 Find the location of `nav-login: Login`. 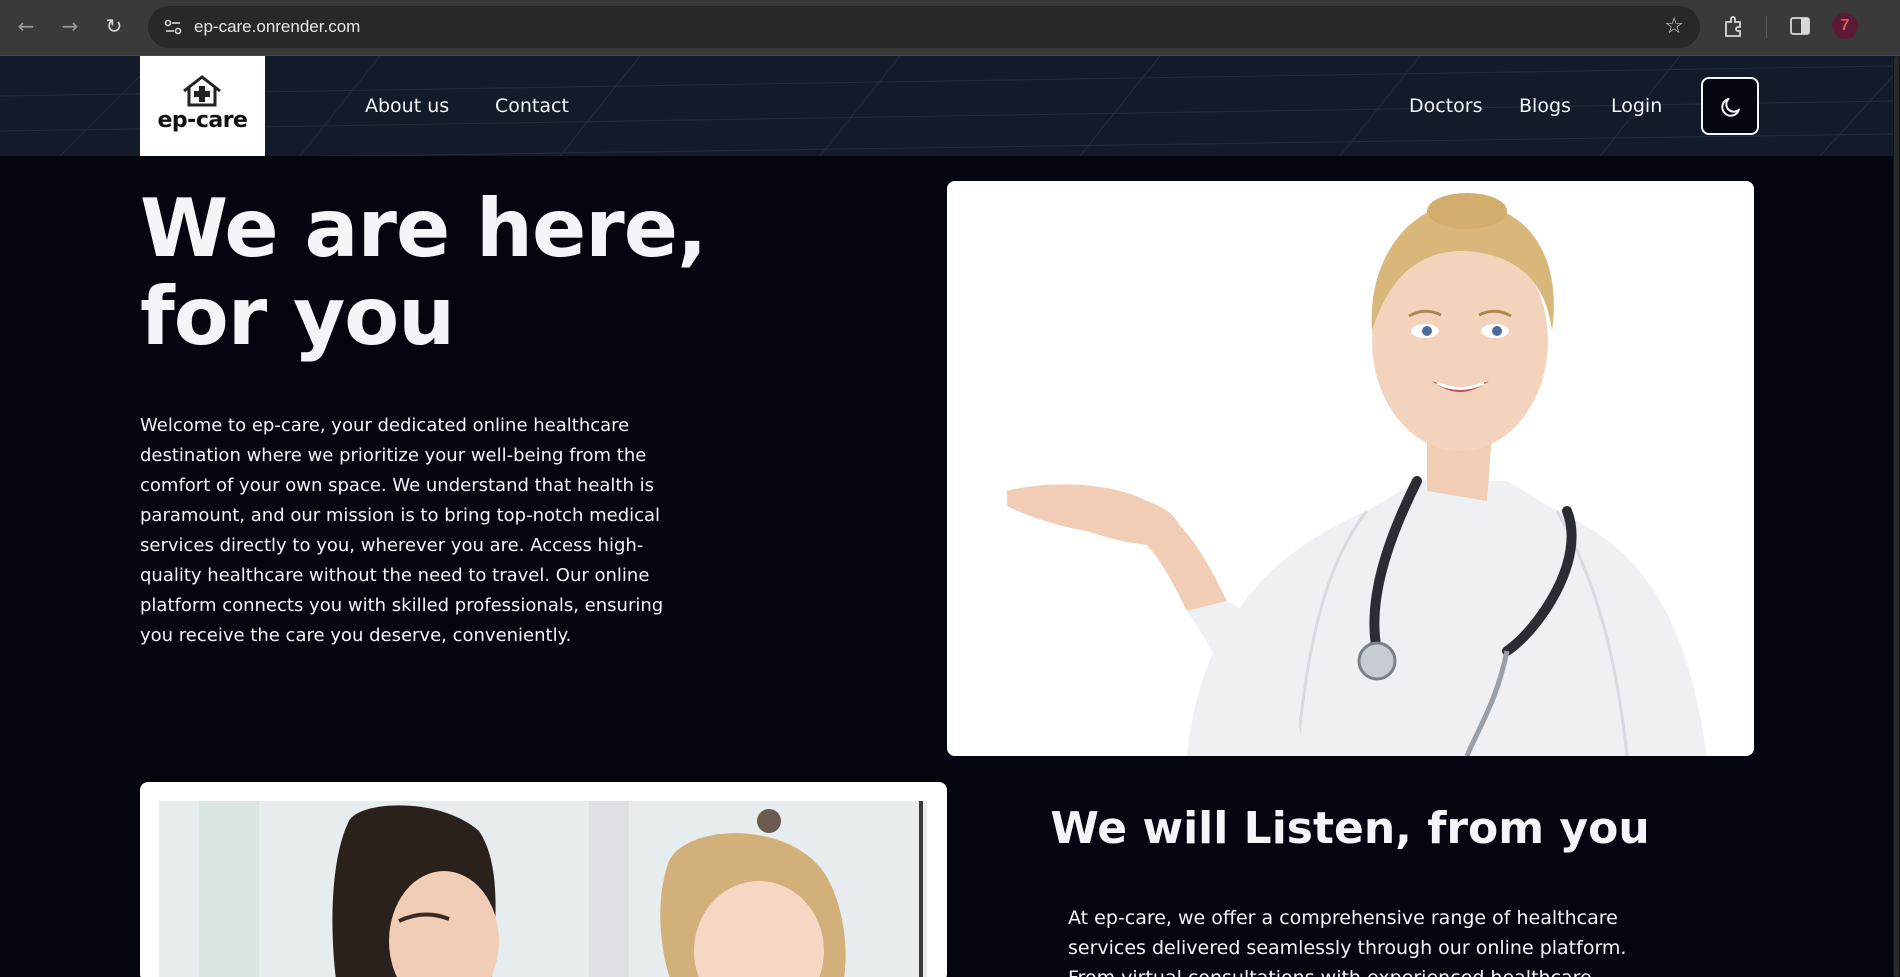

nav-login: Login is located at coordinates (1636, 106).